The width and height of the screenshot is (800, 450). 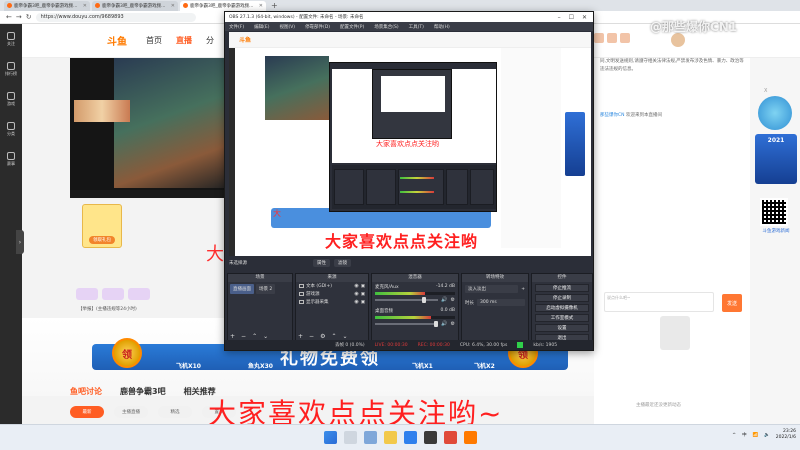 I want to click on virtual-camera-button: 启动虚拟摄像机, so click(x=562, y=308).